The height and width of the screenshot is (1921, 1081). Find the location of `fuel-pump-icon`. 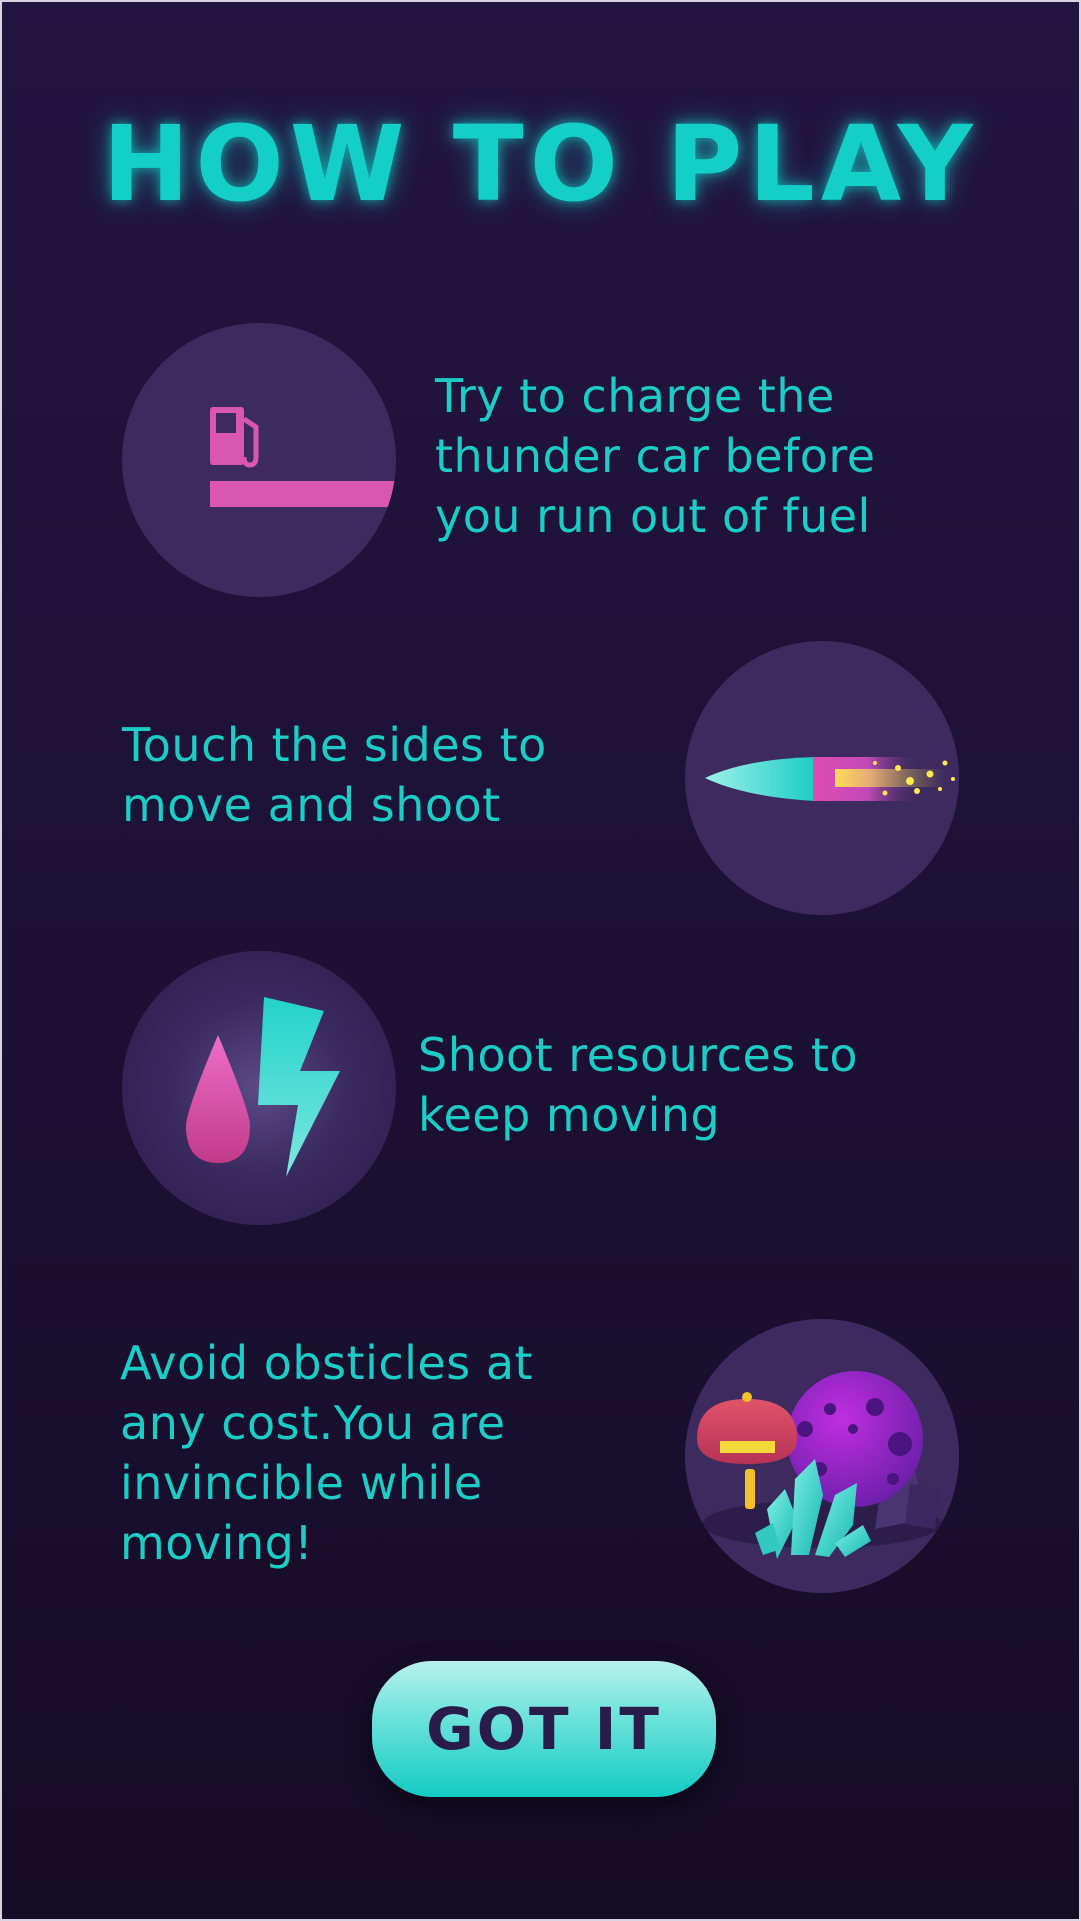

fuel-pump-icon is located at coordinates (259, 460).